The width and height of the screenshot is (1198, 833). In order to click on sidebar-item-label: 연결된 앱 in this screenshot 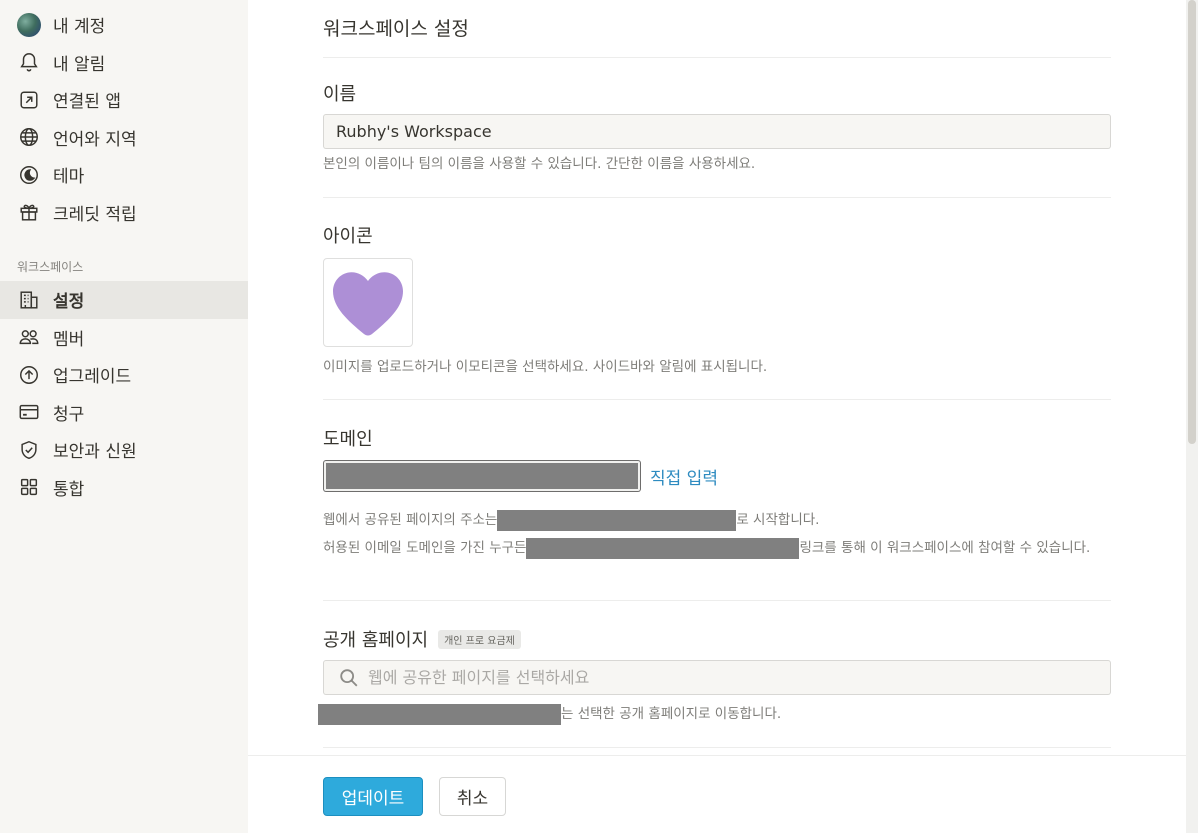, I will do `click(87, 102)`.